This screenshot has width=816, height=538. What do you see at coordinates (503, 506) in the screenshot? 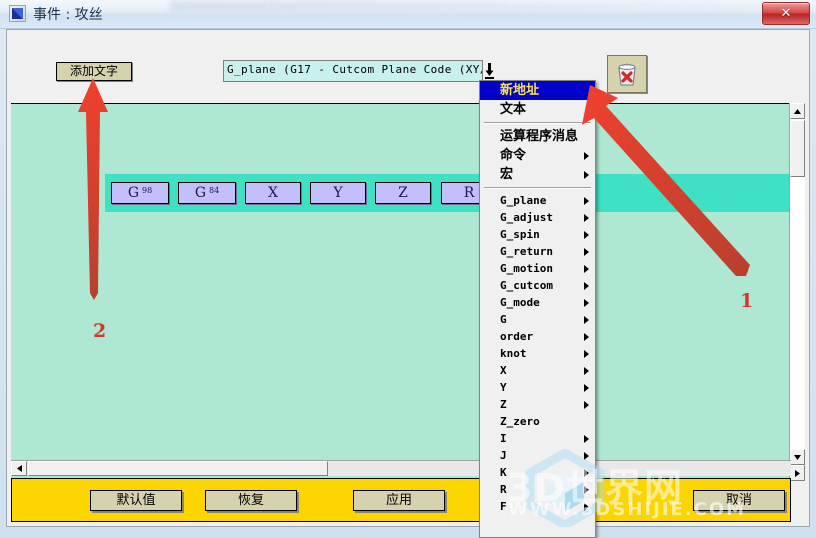
I see `menu-item-label: F` at bounding box center [503, 506].